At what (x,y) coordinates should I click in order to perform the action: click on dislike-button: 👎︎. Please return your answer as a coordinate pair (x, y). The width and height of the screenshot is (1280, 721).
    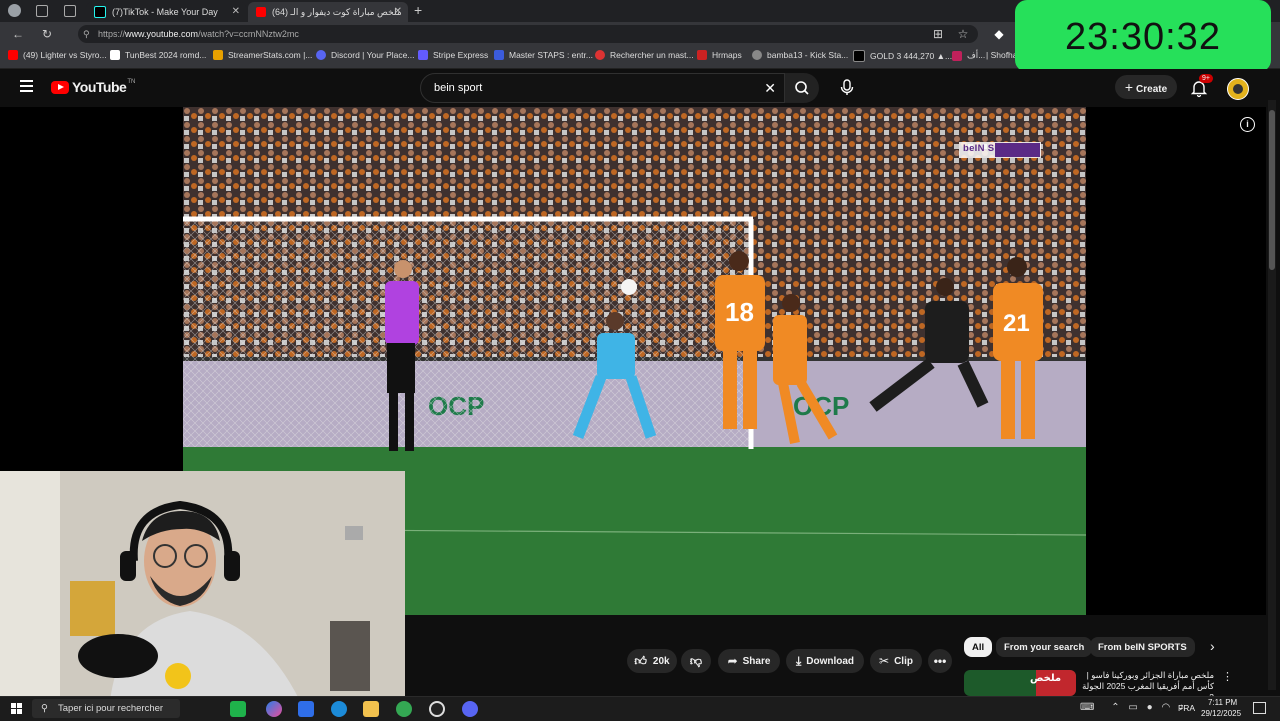
    Looking at the image, I should click on (696, 661).